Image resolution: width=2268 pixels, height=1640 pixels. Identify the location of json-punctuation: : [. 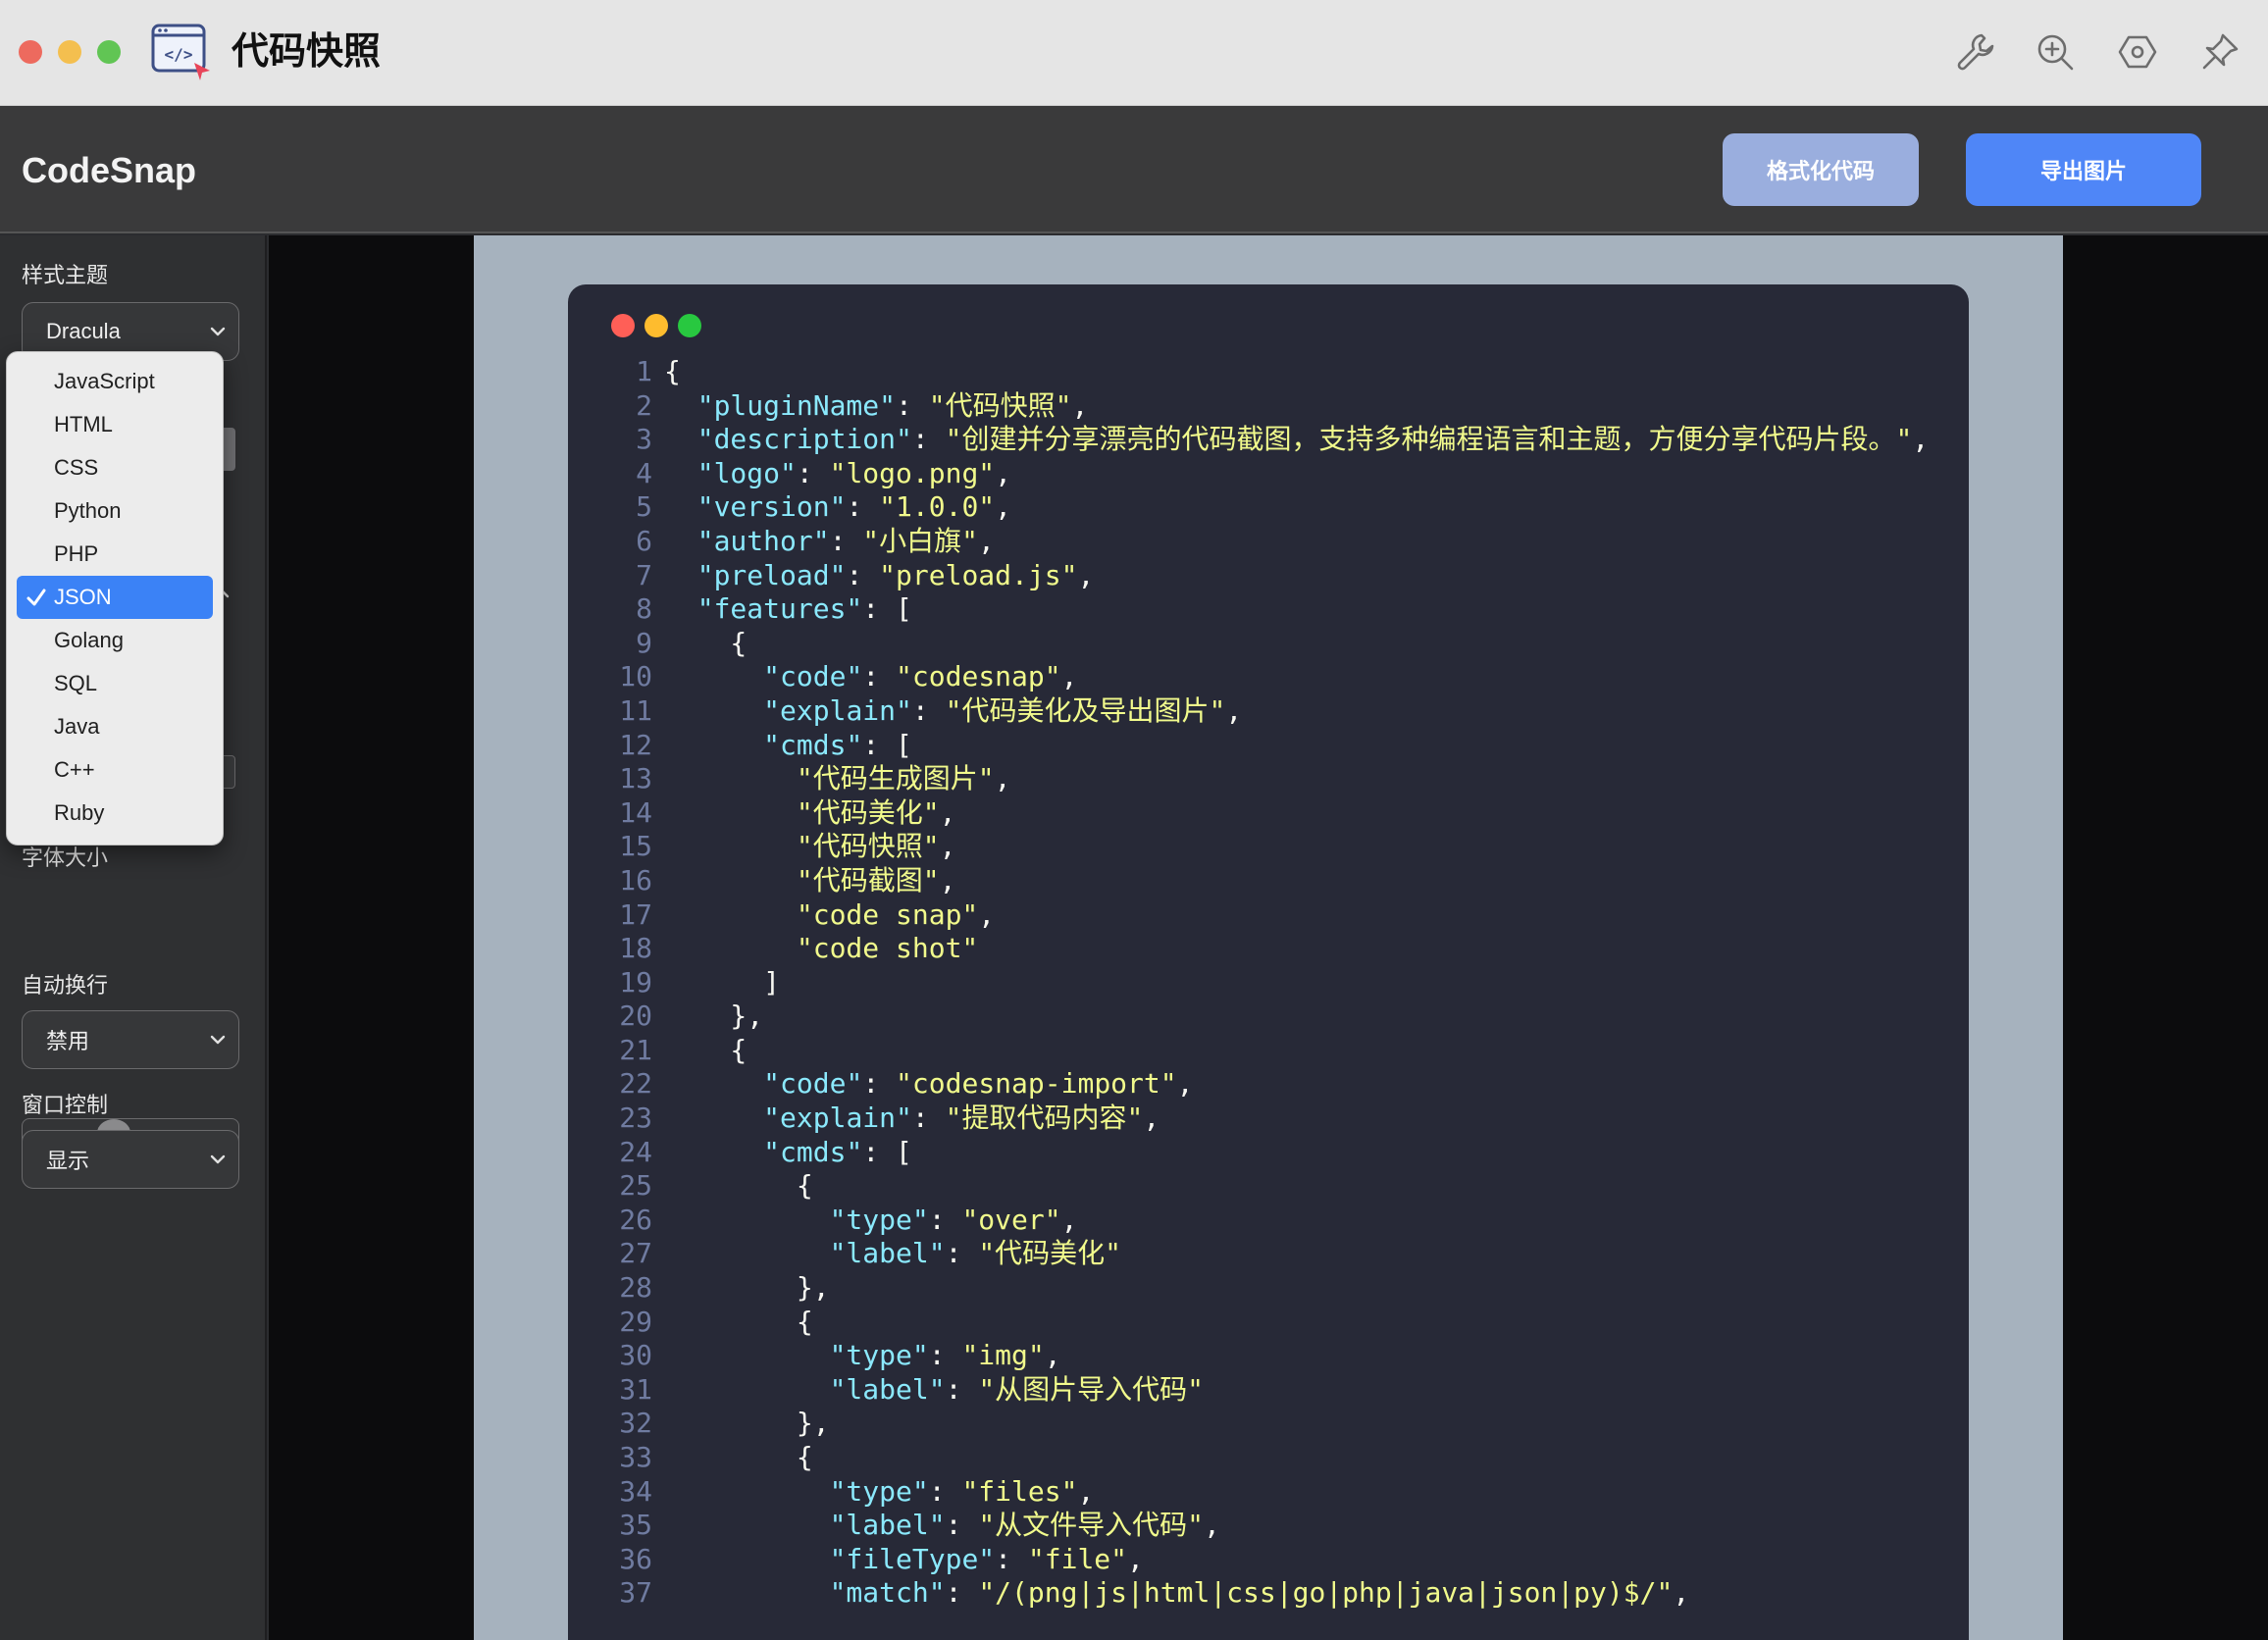
(887, 1151).